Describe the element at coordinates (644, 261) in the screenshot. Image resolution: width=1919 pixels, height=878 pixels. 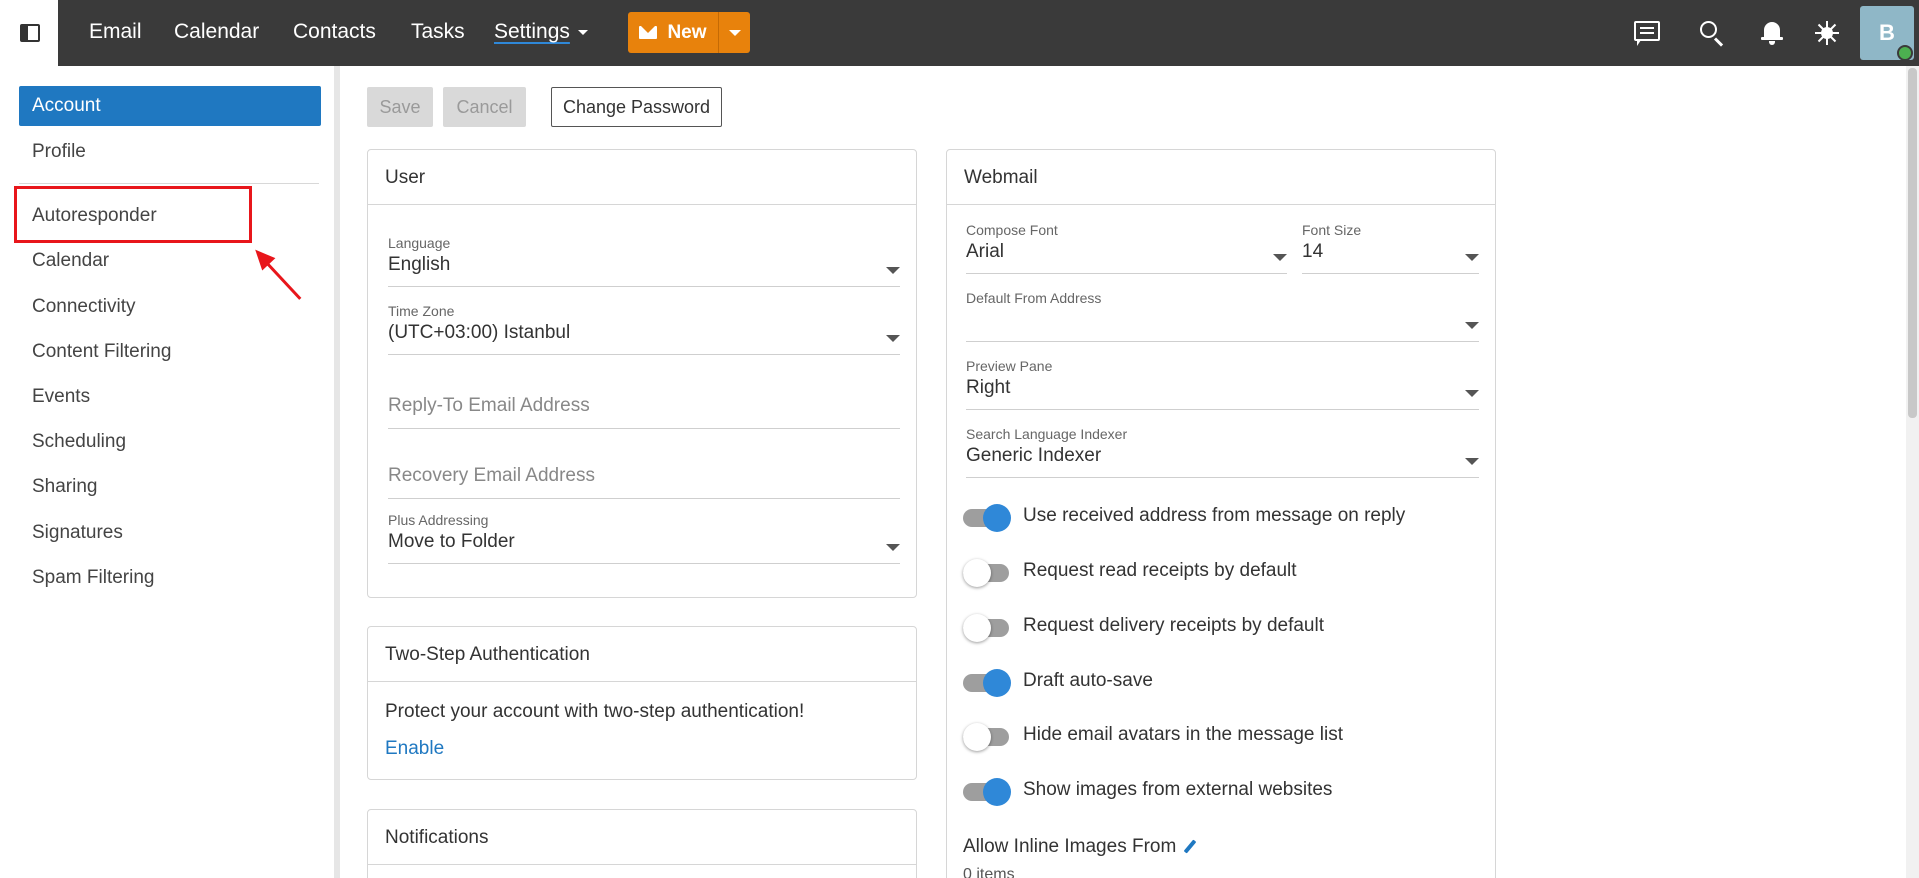
I see `language-select: Language English` at that location.